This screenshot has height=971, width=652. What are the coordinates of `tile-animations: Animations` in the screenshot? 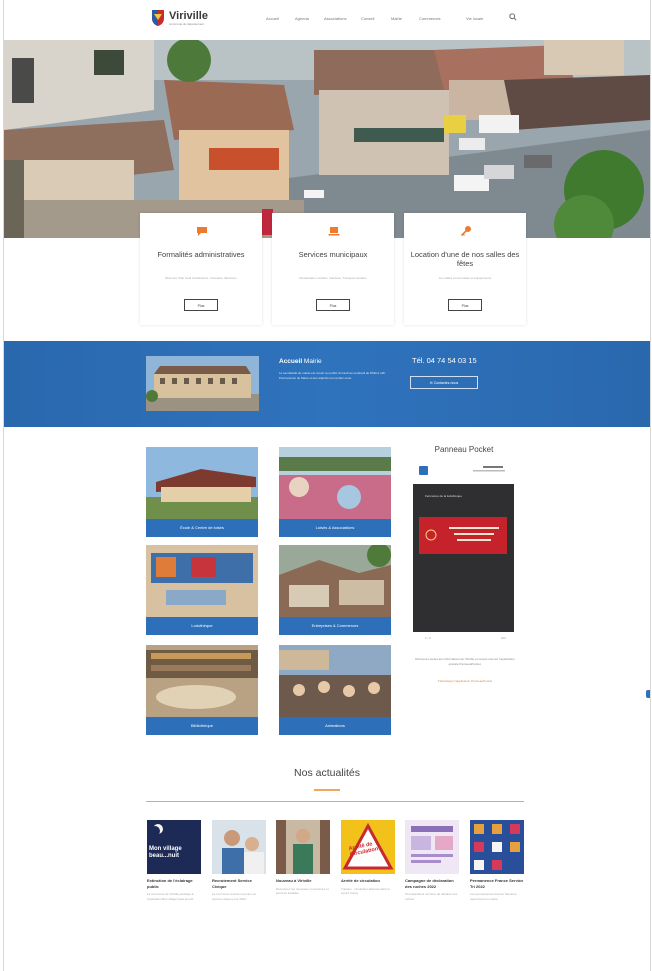 It's located at (335, 690).